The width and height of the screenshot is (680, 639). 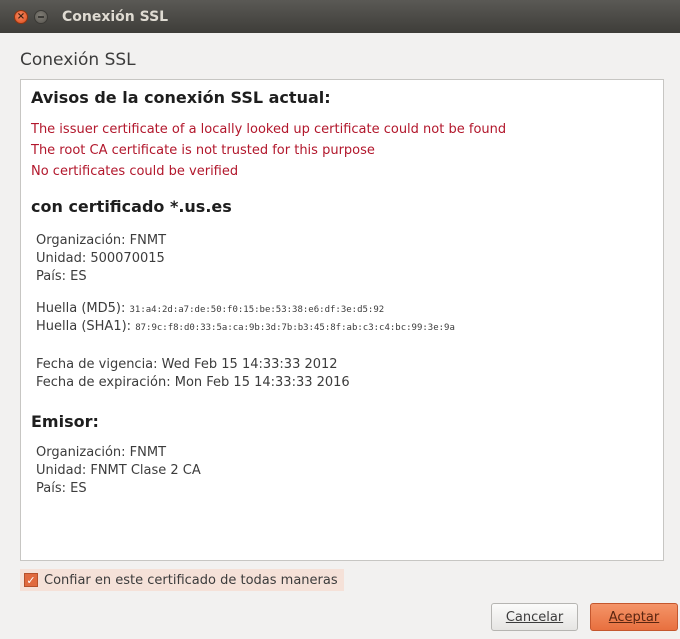 I want to click on accept-button: Aceptar, so click(x=634, y=617).